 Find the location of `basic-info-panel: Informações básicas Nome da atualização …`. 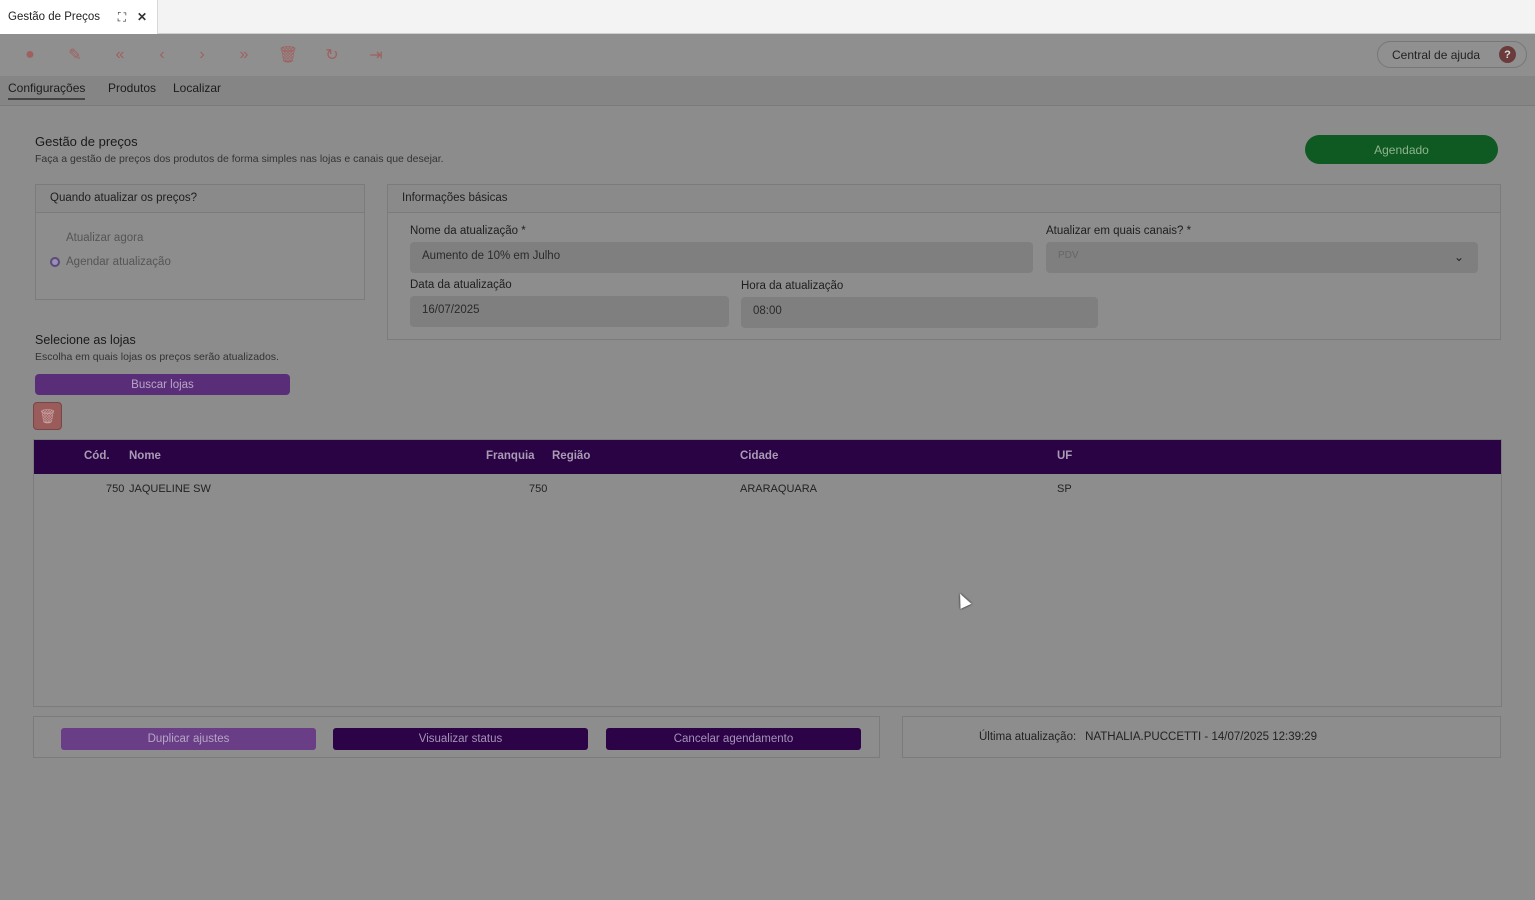

basic-info-panel: Informações básicas Nome da atualização … is located at coordinates (944, 262).